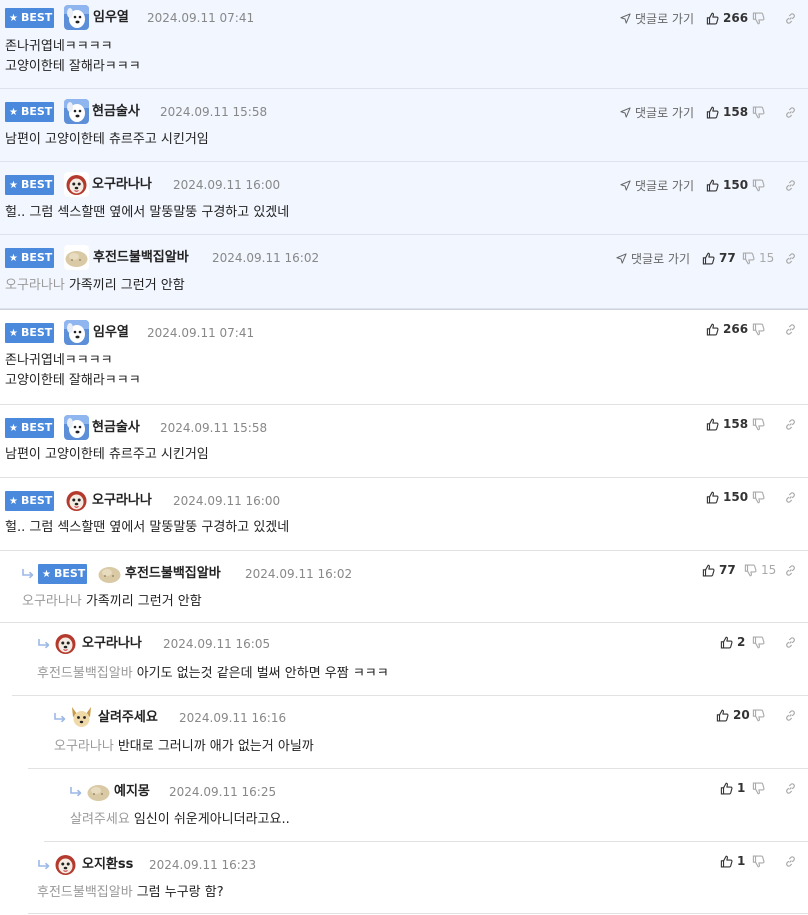 The width and height of the screenshot is (808, 915). I want to click on like-button: 20, so click(734, 715).